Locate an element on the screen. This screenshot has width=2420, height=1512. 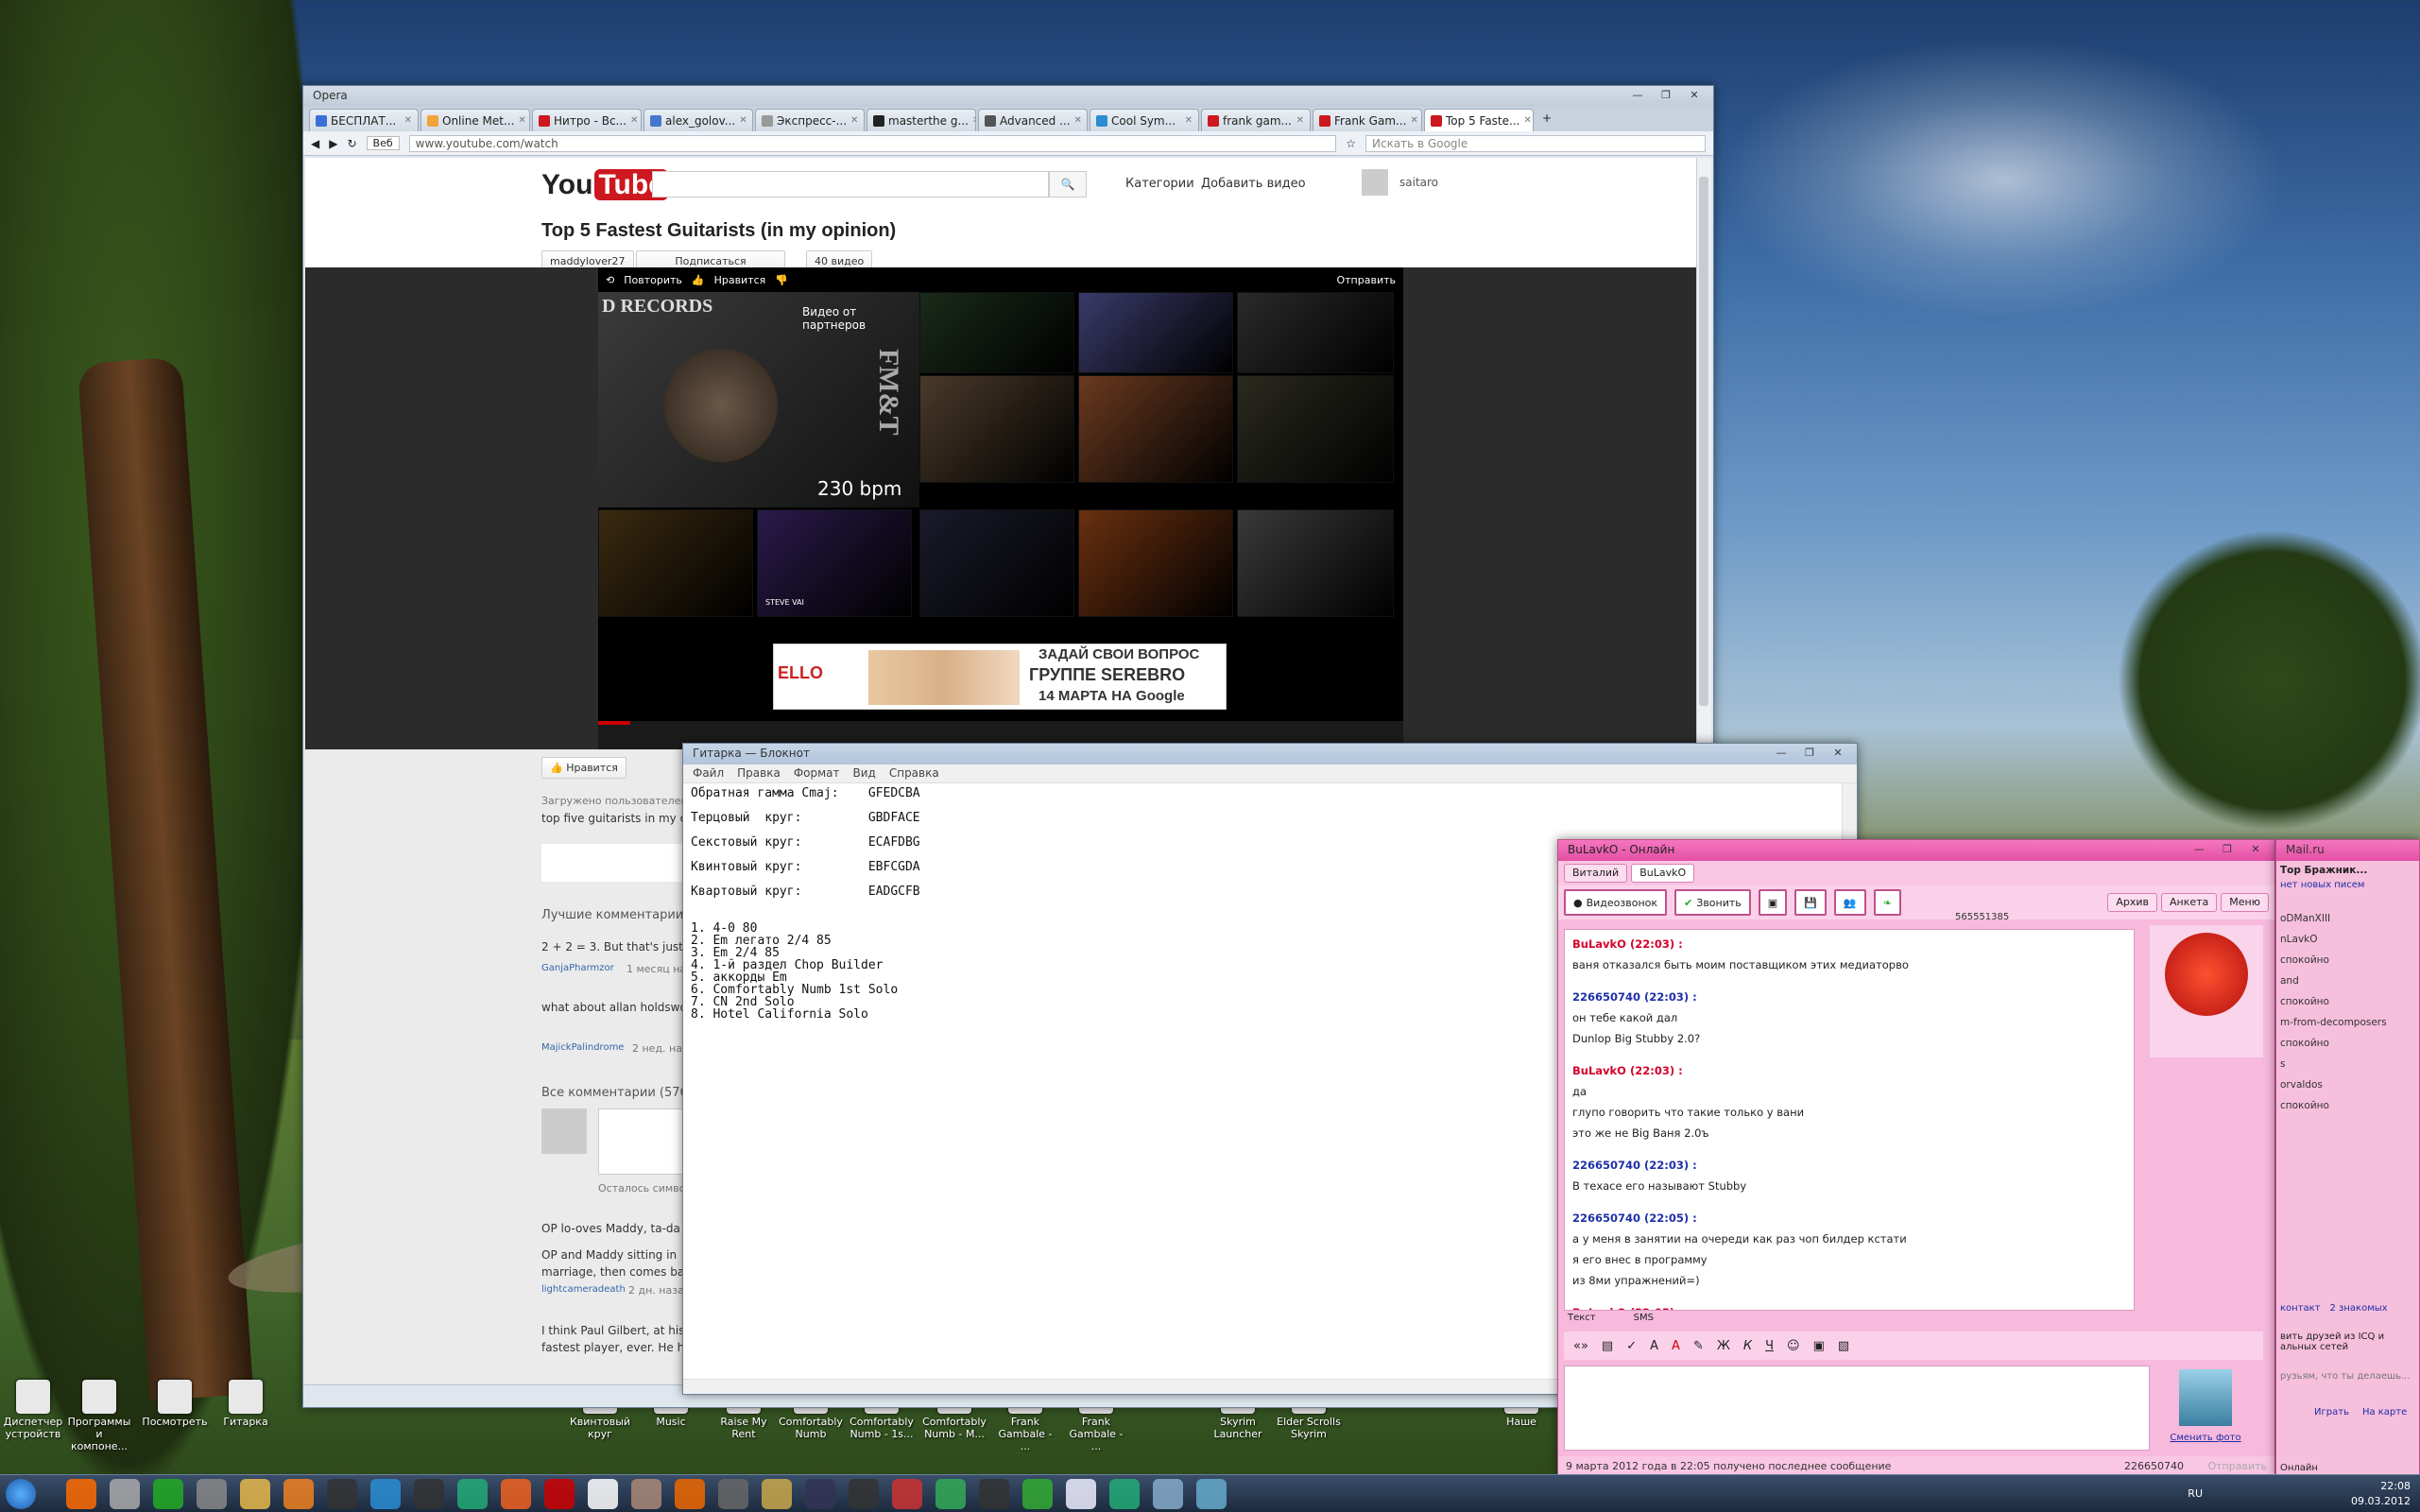
tab-sms: SMS is located at coordinates (1644, 1318).